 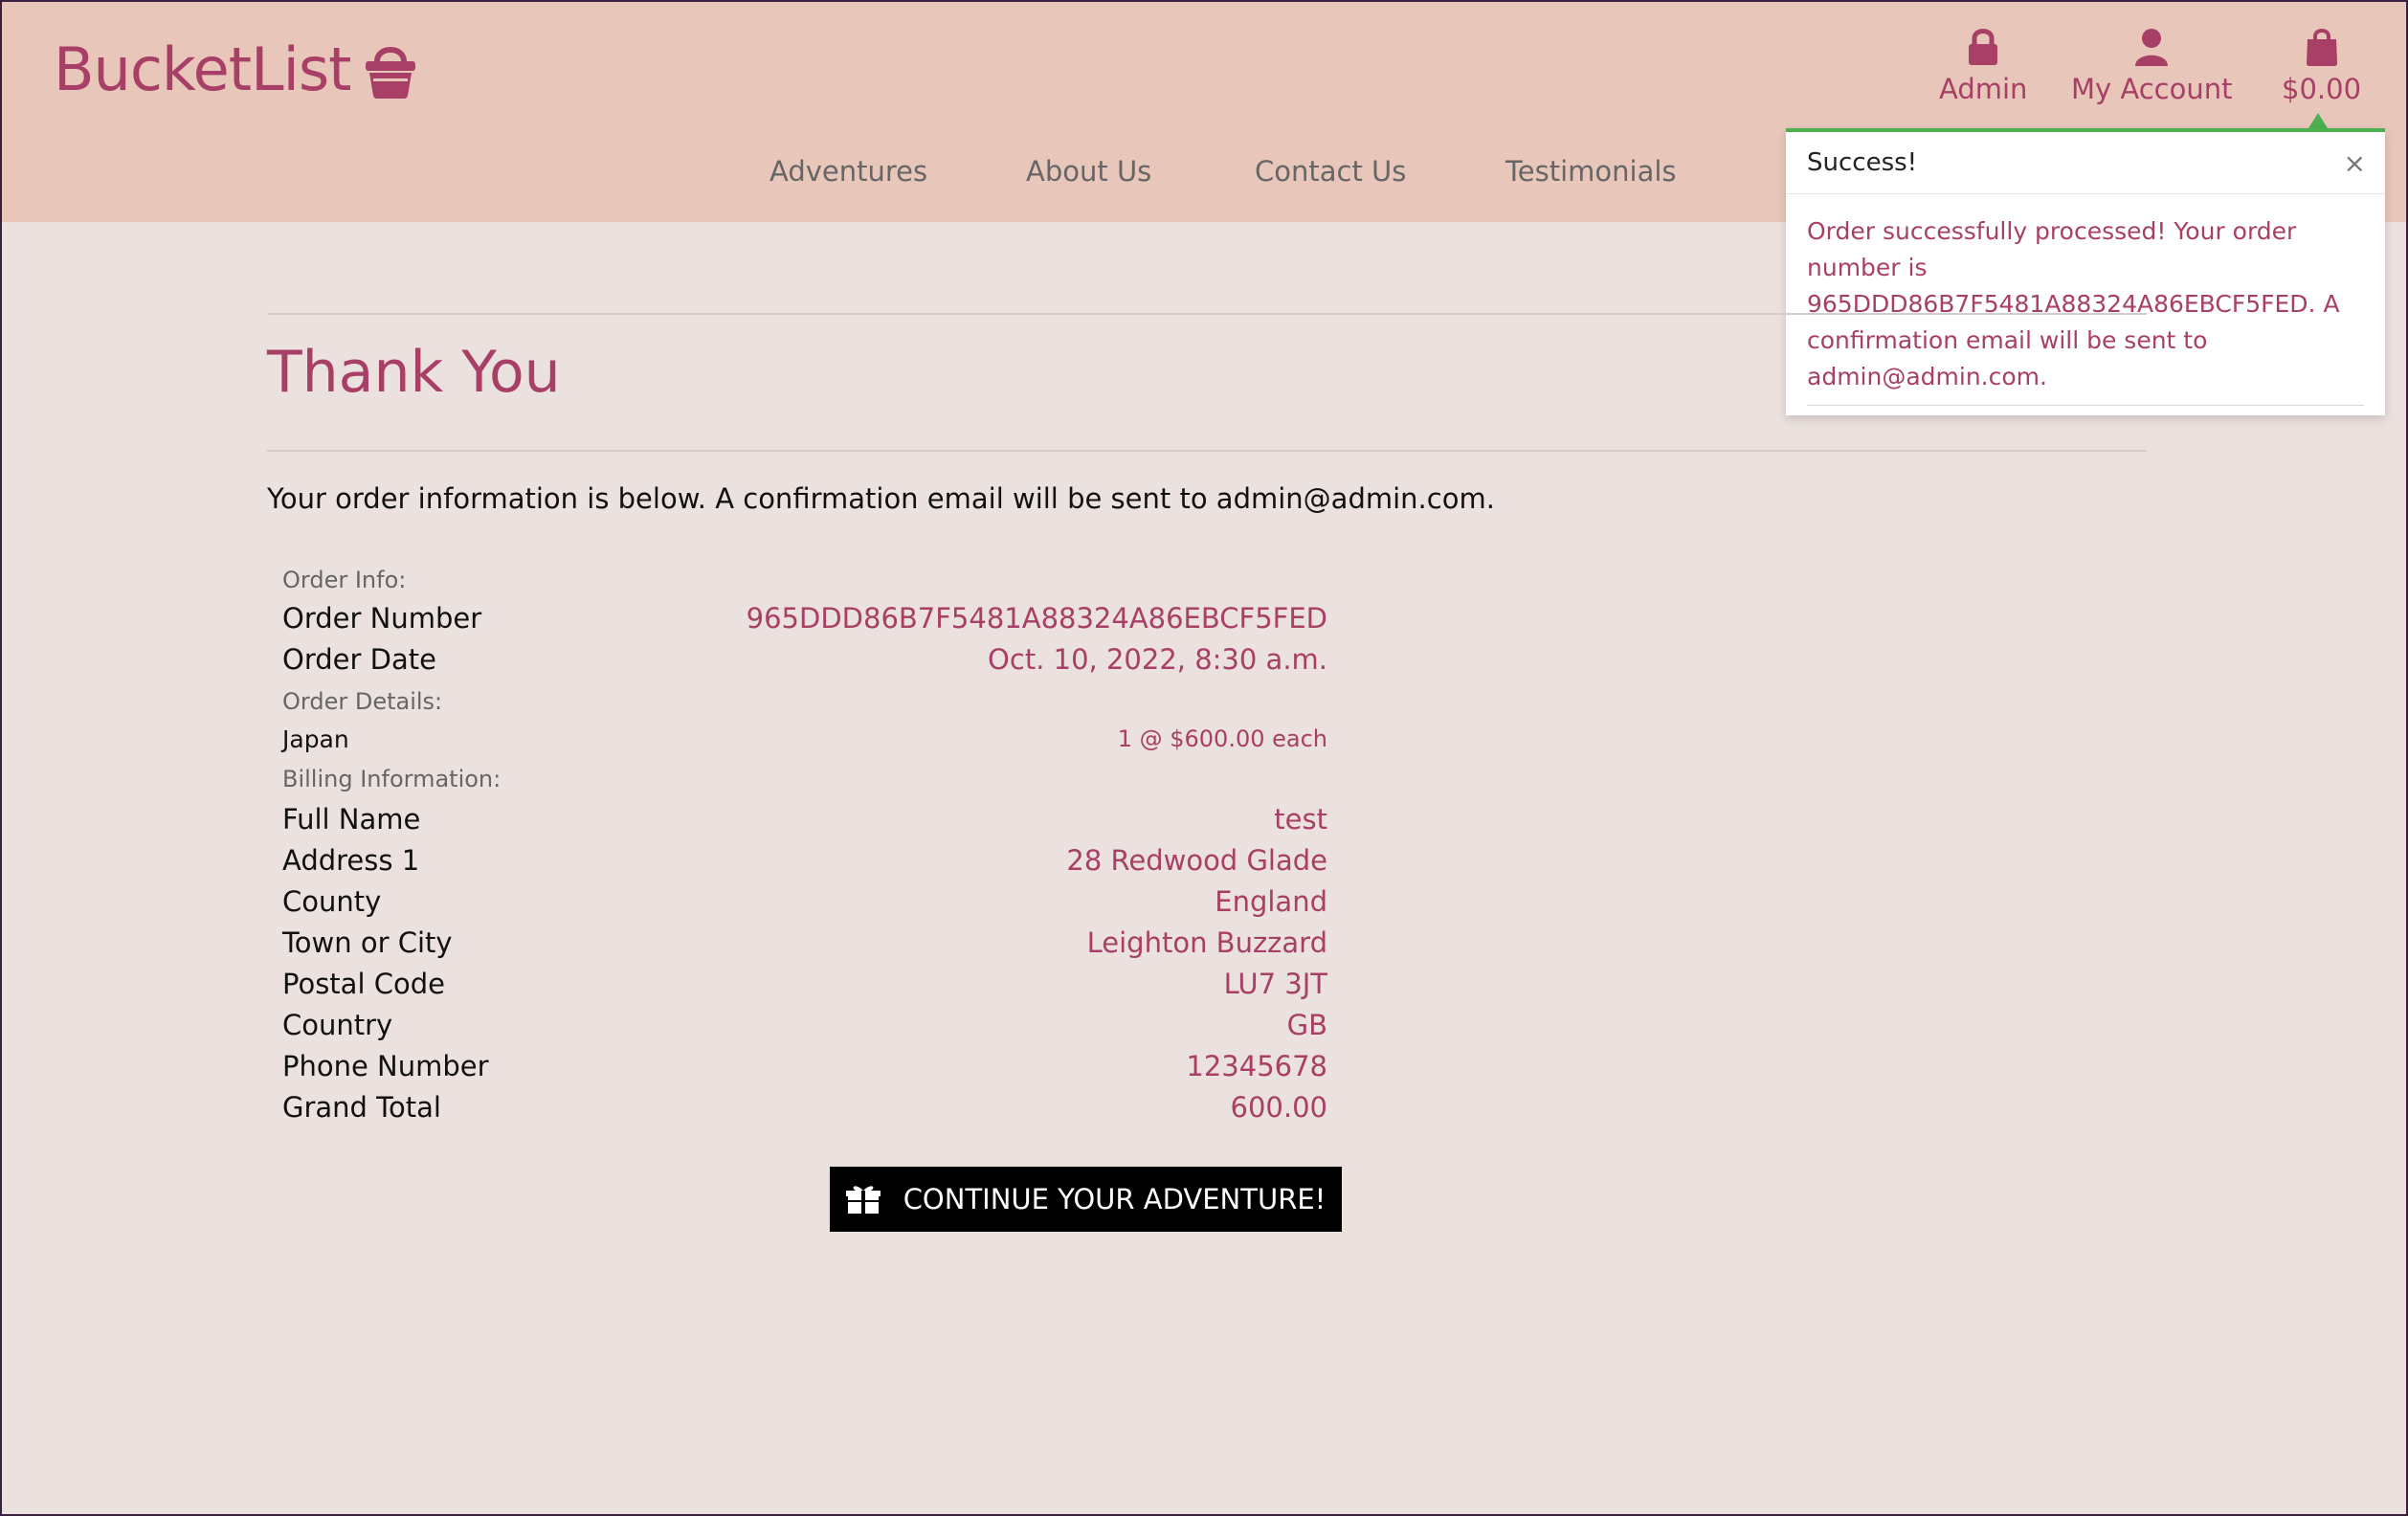 I want to click on bag-total: $0.00, so click(x=2322, y=89).